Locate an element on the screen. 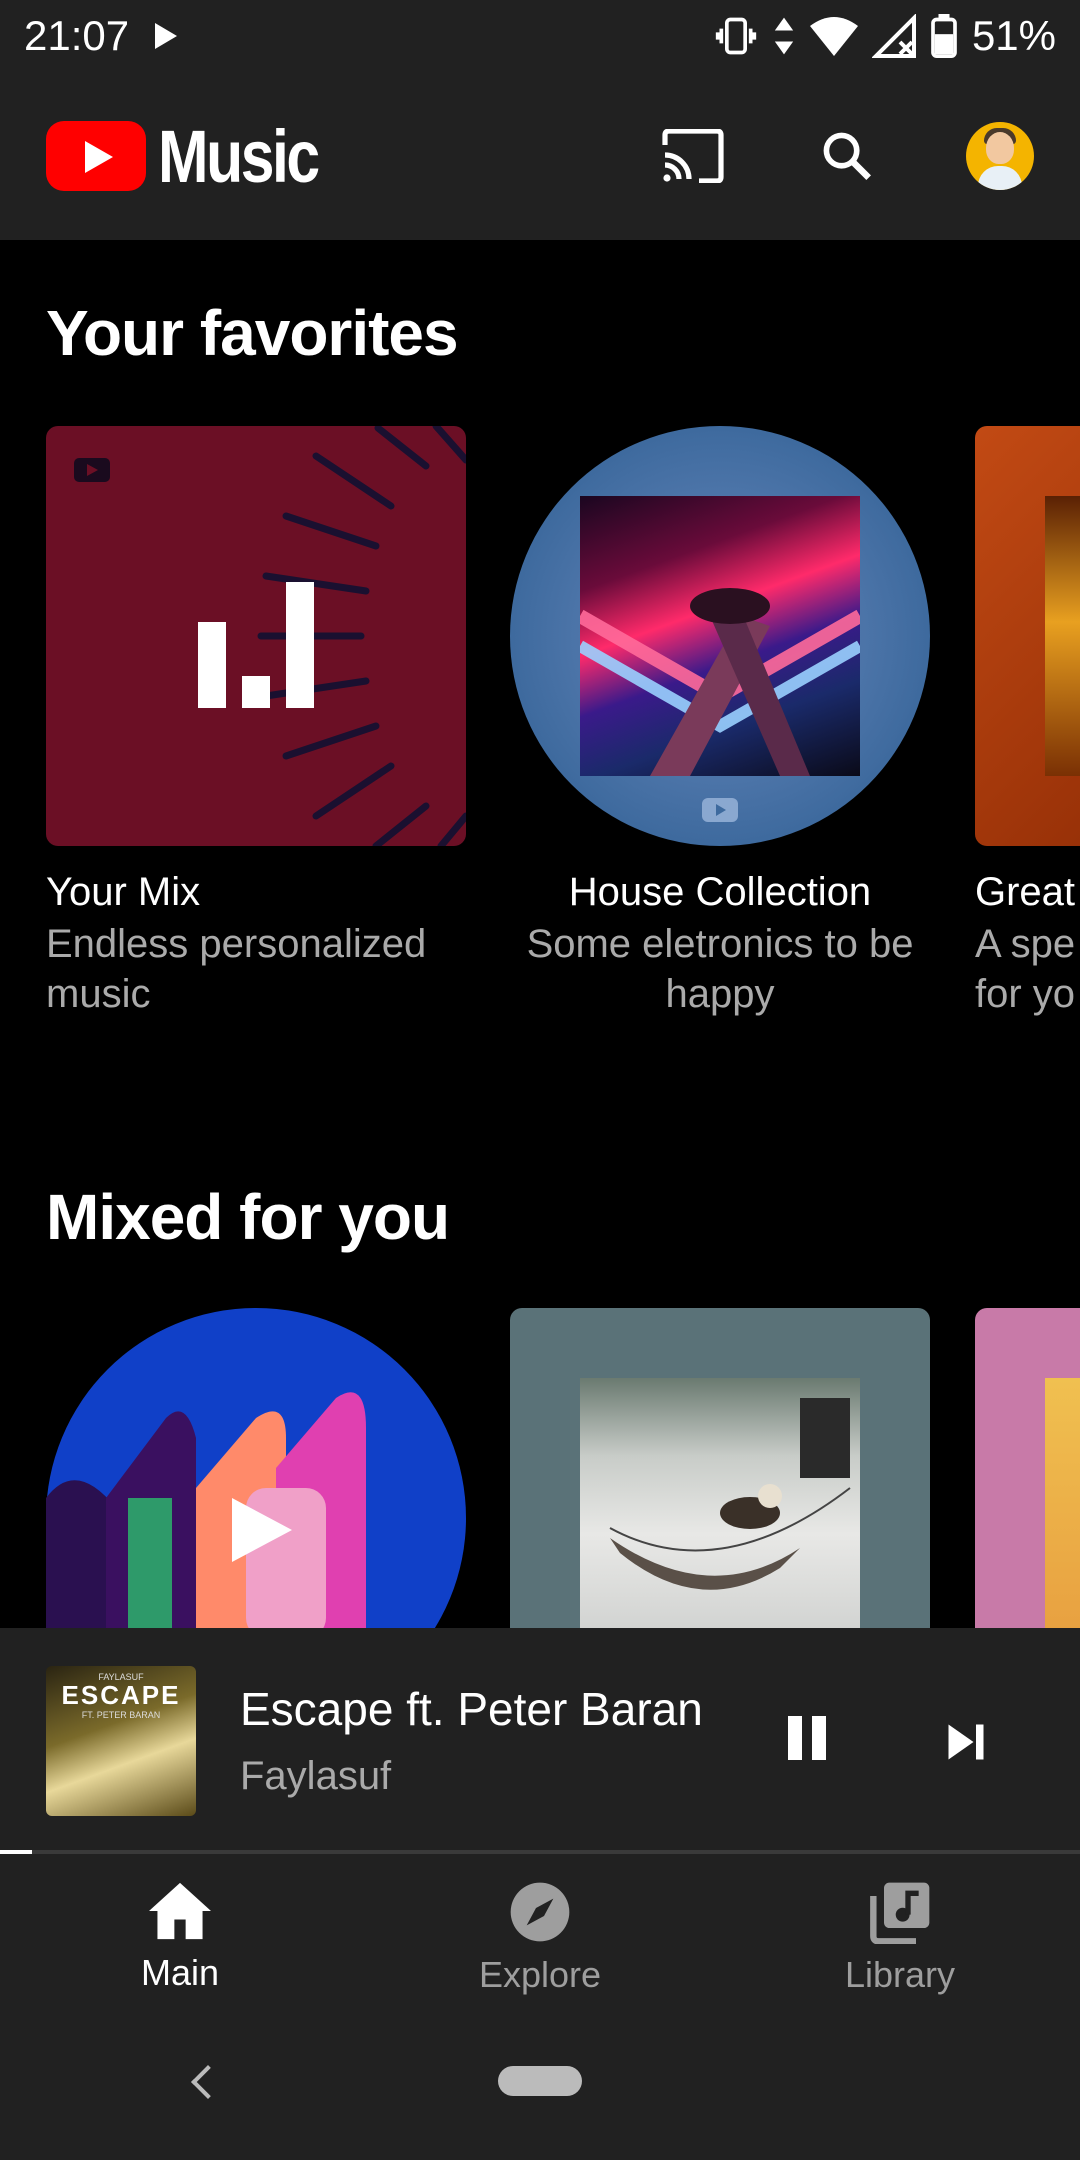 The height and width of the screenshot is (2160, 1080). nav-main: Main is located at coordinates (180, 1939).